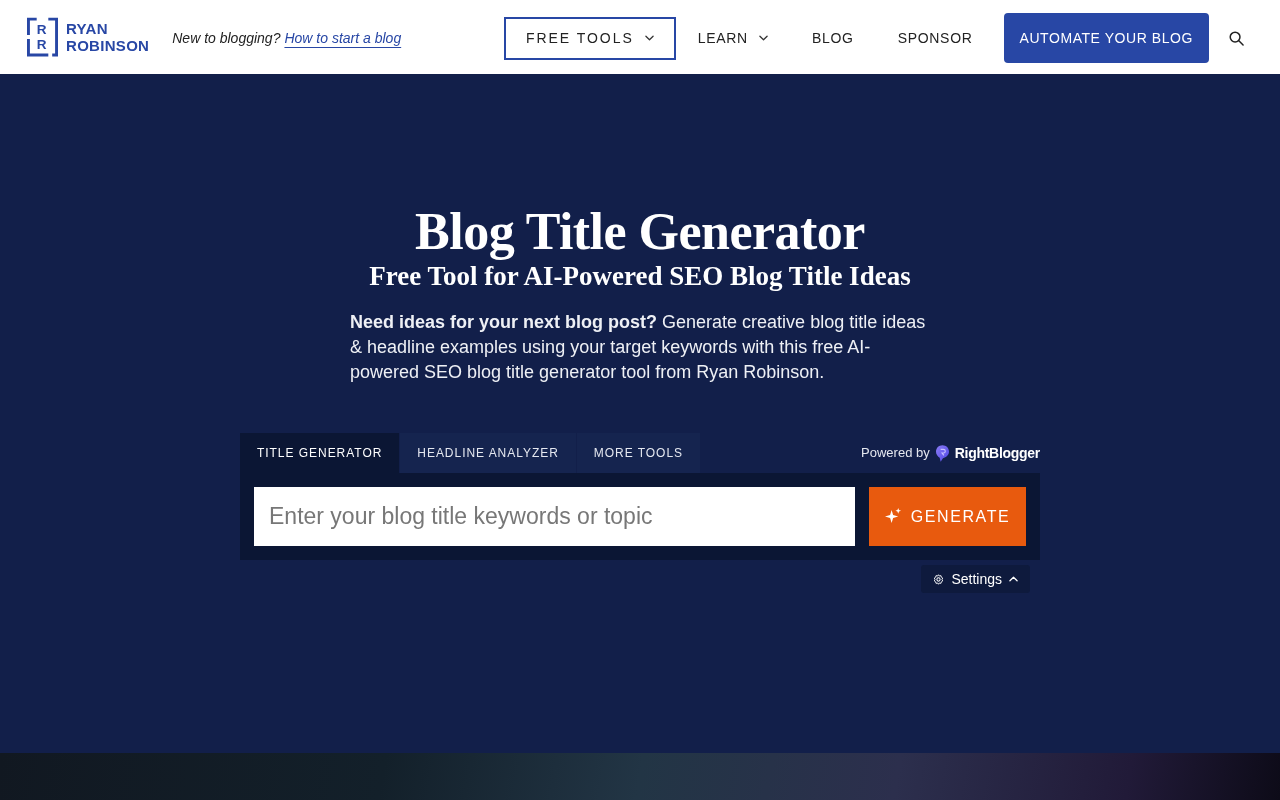 Image resolution: width=1280 pixels, height=800 pixels. I want to click on settings-button: Settings, so click(975, 579).